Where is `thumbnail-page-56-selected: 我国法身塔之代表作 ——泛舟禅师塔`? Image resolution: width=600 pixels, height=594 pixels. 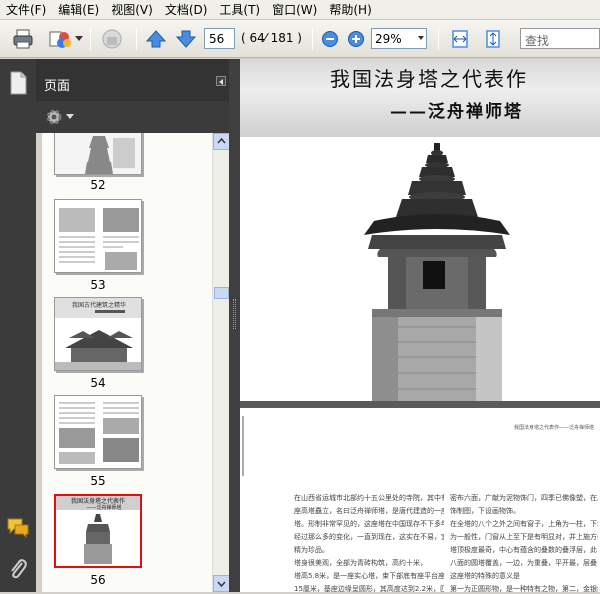
thumbnail-page-56-selected: 我国法身塔之代表作 ——泛舟禅师塔 is located at coordinates (98, 531).